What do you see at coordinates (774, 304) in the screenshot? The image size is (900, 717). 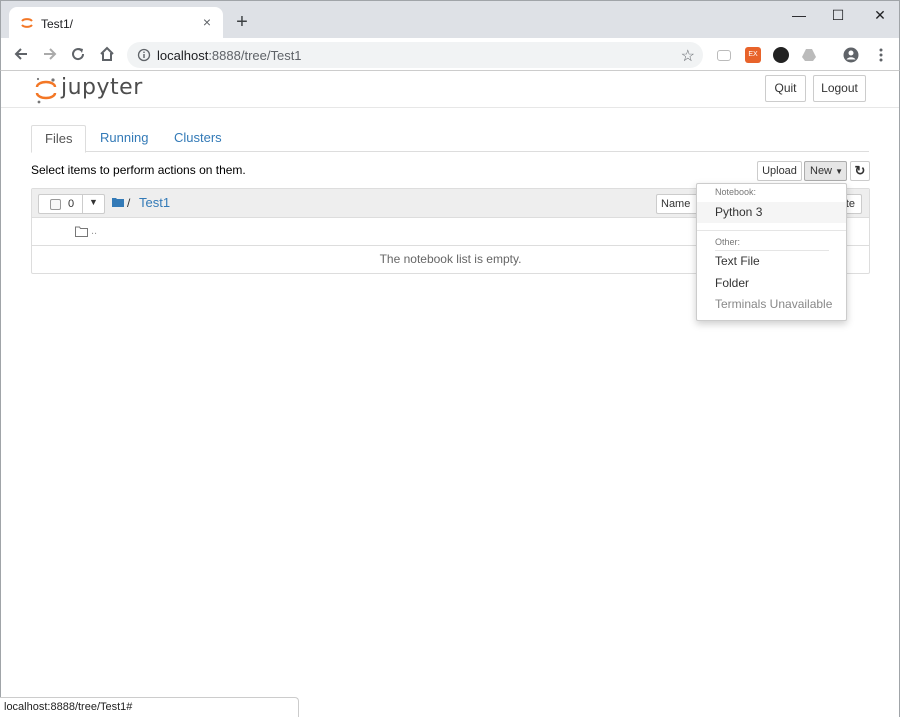 I see `terminals-unavailable-item: Terminals Unavailable` at bounding box center [774, 304].